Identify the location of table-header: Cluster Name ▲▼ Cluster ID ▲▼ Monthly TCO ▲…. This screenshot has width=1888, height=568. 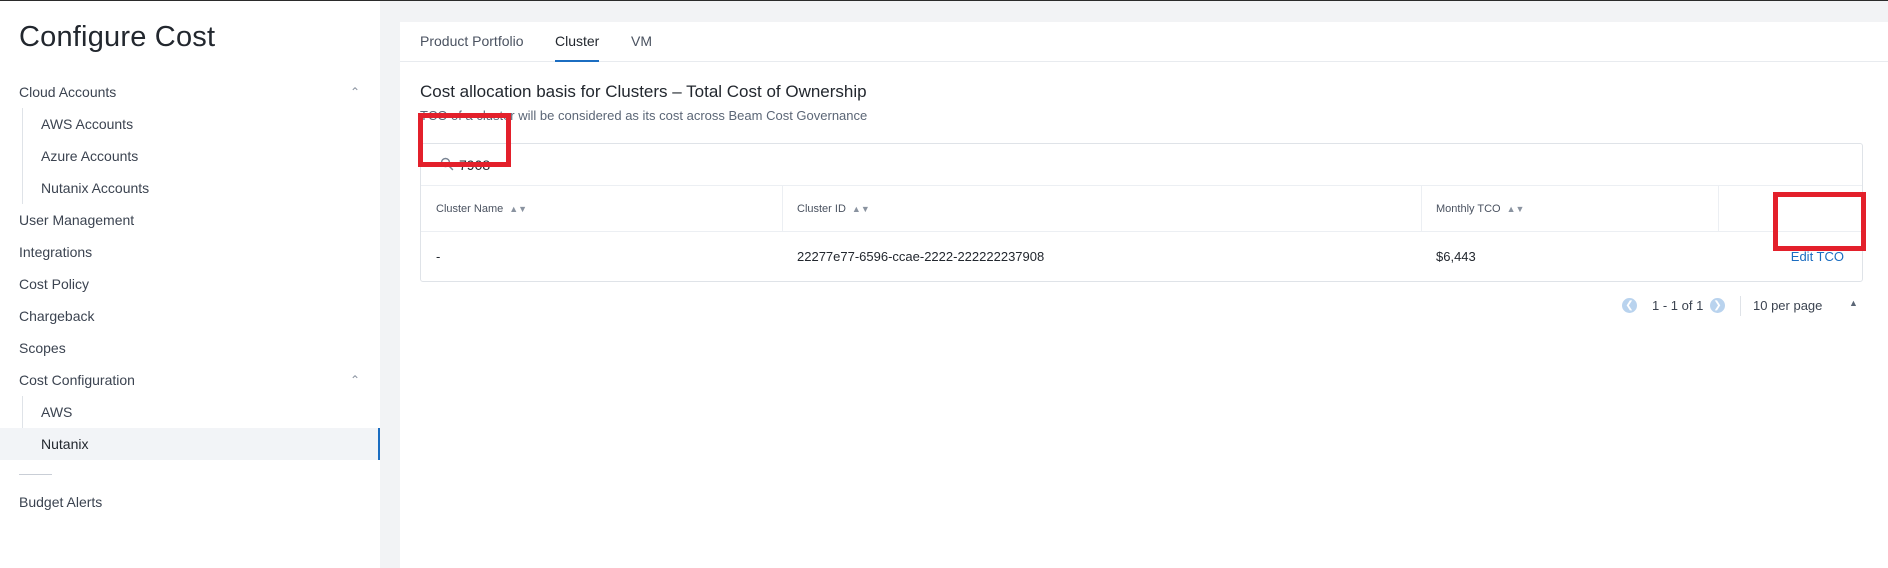
(1141, 209).